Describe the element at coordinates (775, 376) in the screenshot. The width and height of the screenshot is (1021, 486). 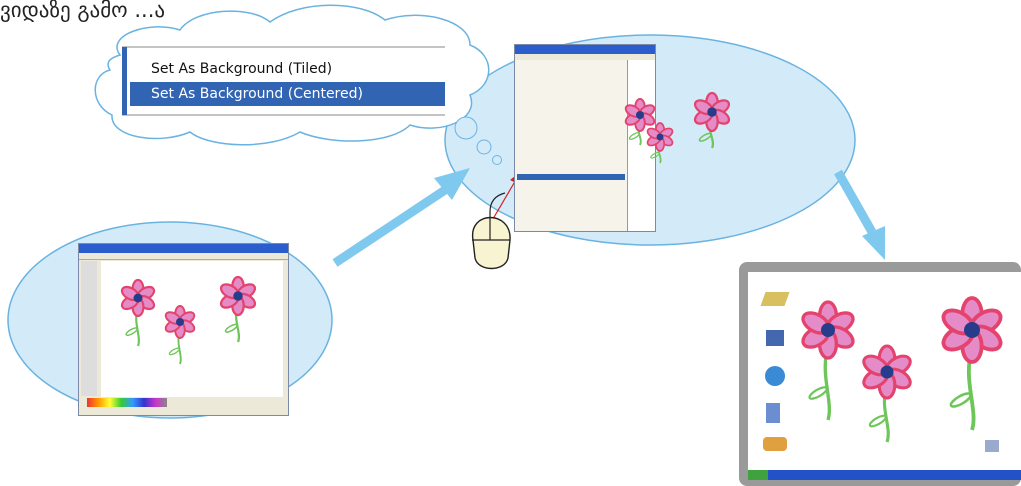
I see `internet-explorer-icon` at that location.